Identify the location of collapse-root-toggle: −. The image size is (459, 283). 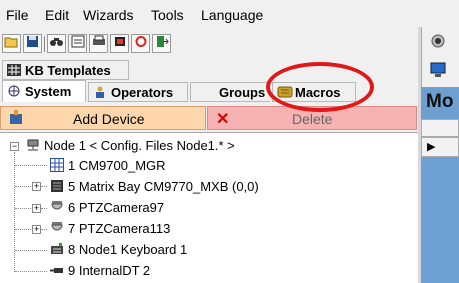
(14, 146).